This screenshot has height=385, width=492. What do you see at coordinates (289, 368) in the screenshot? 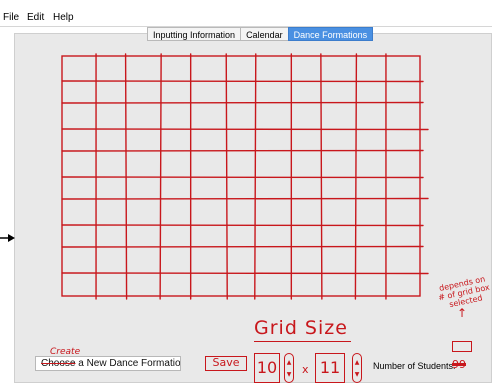
I see `rows-stepper: ▲ ▼` at bounding box center [289, 368].